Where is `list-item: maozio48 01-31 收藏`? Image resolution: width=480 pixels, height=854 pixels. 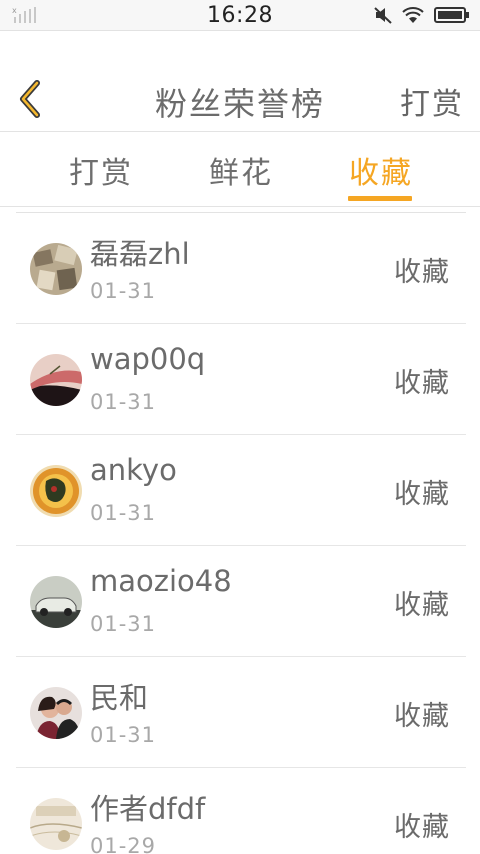 list-item: maozio48 01-31 收藏 is located at coordinates (241, 601).